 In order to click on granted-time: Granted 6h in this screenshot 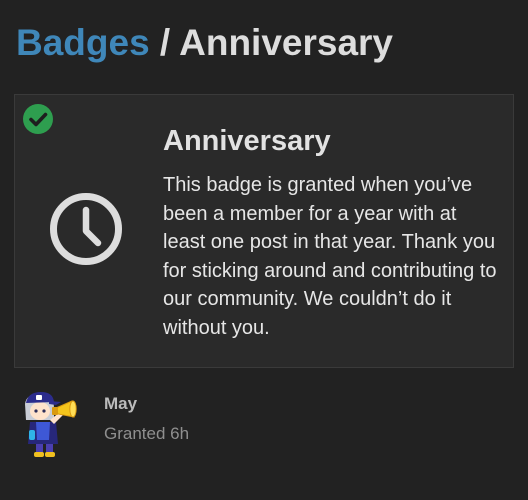, I will do `click(147, 433)`.